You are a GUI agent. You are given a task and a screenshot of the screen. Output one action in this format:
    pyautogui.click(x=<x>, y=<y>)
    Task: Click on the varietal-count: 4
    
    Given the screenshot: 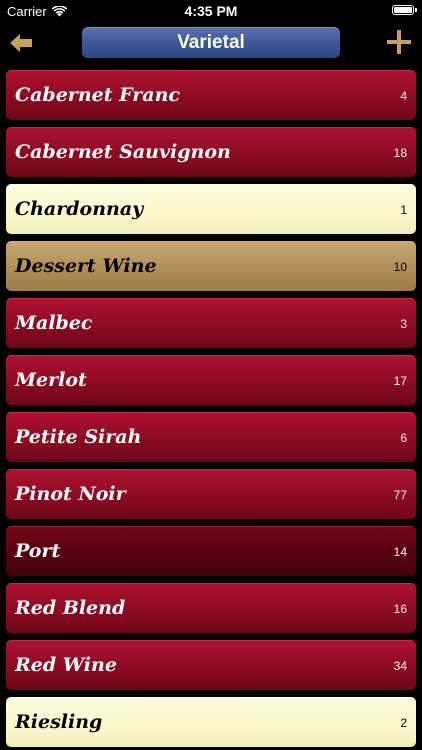 What is the action you would take?
    pyautogui.click(x=403, y=96)
    